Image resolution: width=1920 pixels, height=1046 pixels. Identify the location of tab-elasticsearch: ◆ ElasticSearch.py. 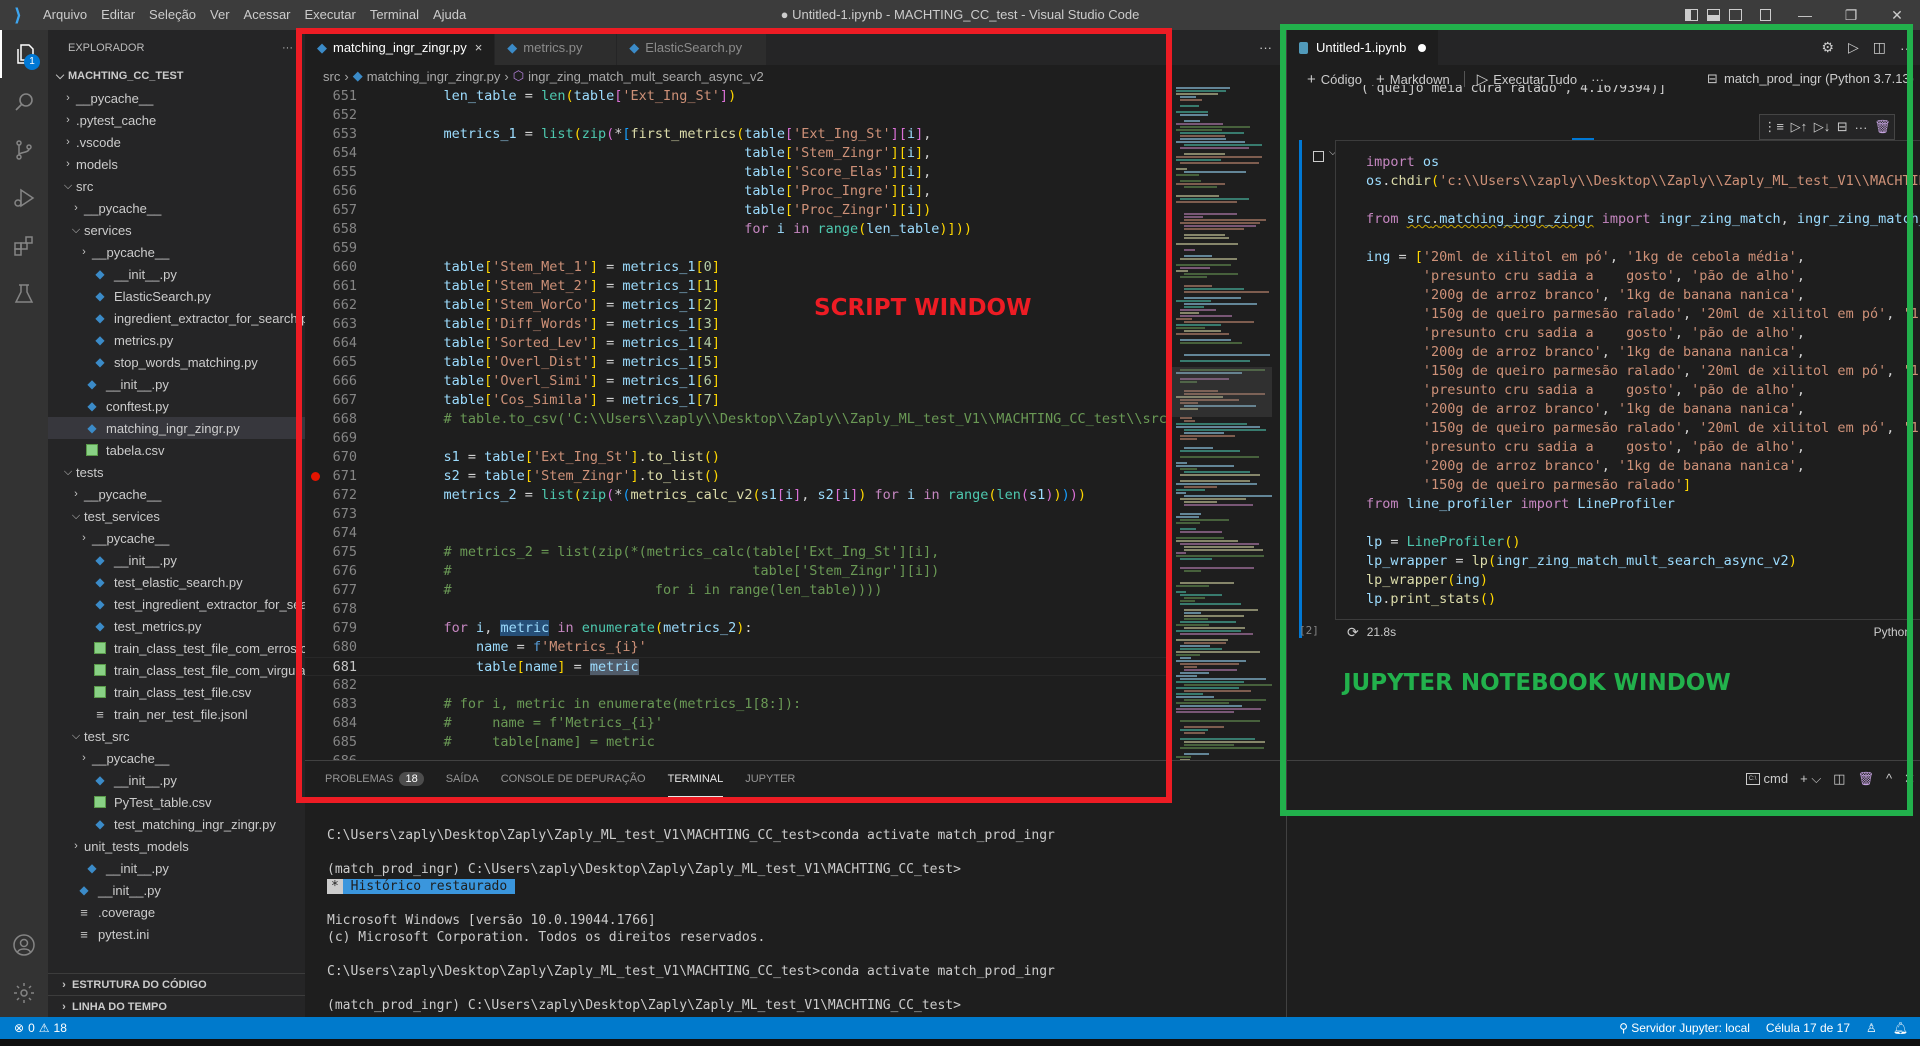
(692, 47).